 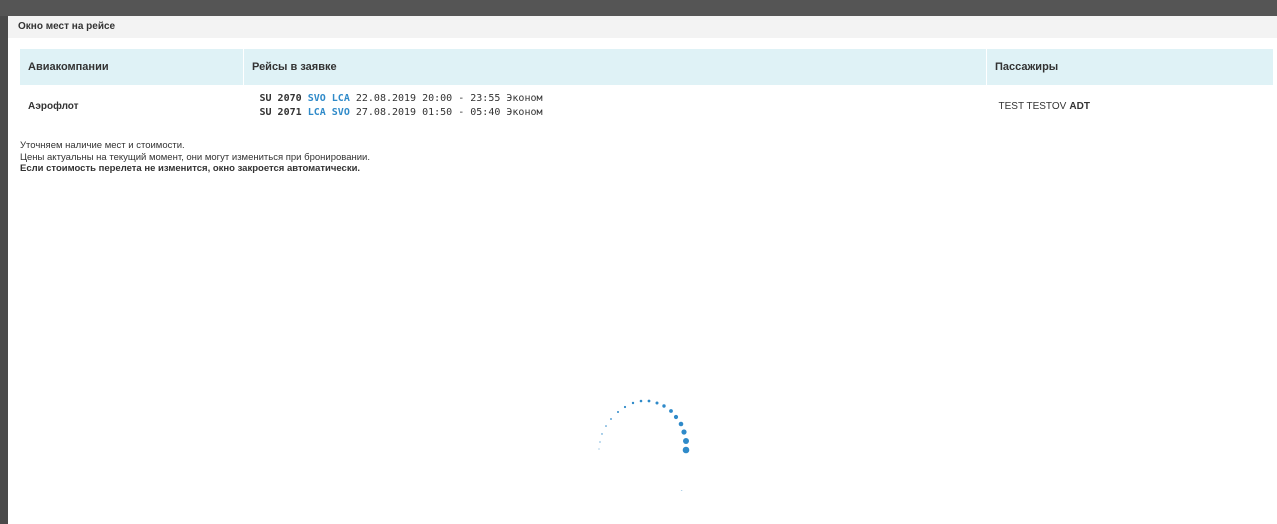 I want to click on passengers-cell: TEST TESTOV ADT, so click(x=1130, y=106).